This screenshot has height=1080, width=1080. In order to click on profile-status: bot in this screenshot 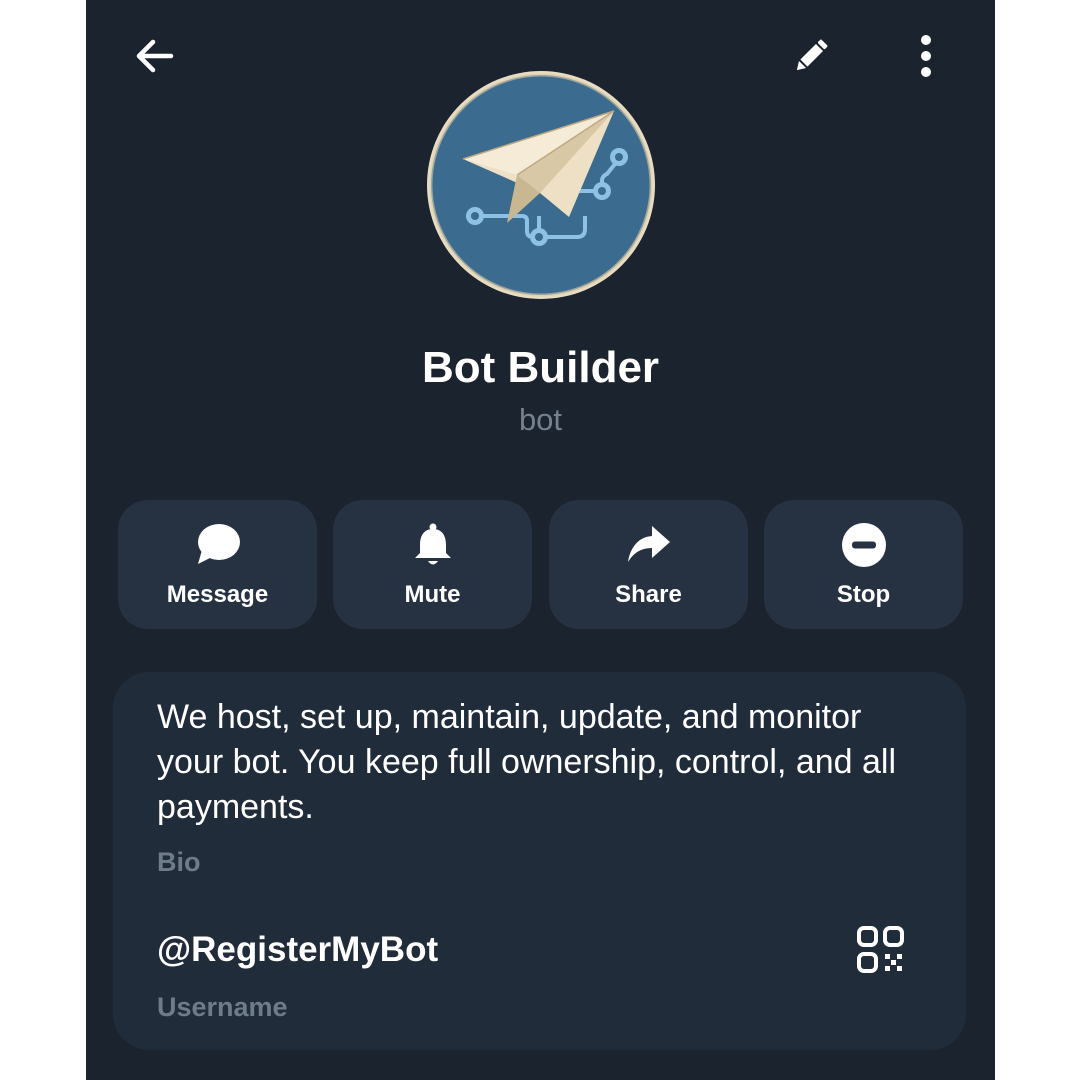, I will do `click(540, 419)`.